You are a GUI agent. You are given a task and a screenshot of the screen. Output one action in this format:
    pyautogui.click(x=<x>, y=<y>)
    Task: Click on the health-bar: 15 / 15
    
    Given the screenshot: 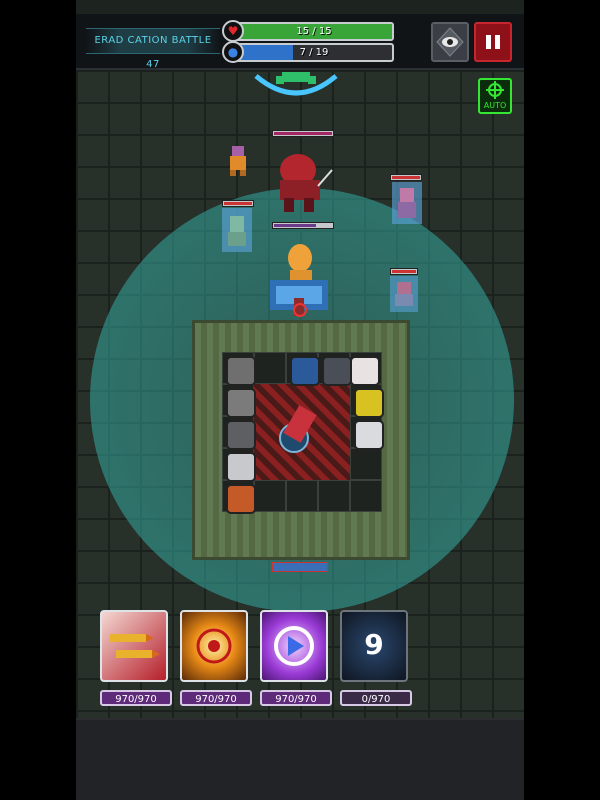 What is the action you would take?
    pyautogui.click(x=314, y=31)
    